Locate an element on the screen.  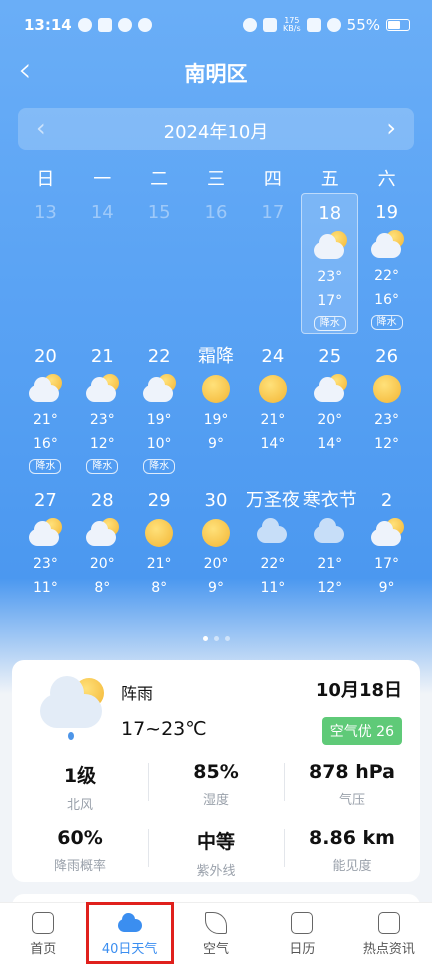
calendar-week: 13 14 15 16 17 18 23° 17° 降水 19 22° 16° 降水 is located at coordinates (216, 264).